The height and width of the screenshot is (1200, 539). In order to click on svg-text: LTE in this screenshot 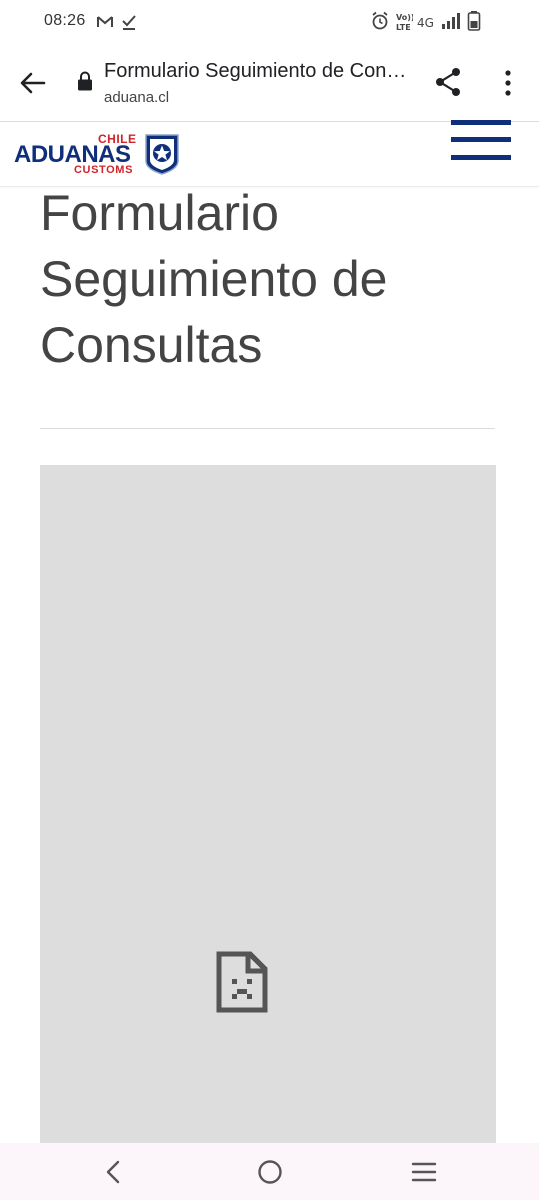, I will do `click(403, 27)`.